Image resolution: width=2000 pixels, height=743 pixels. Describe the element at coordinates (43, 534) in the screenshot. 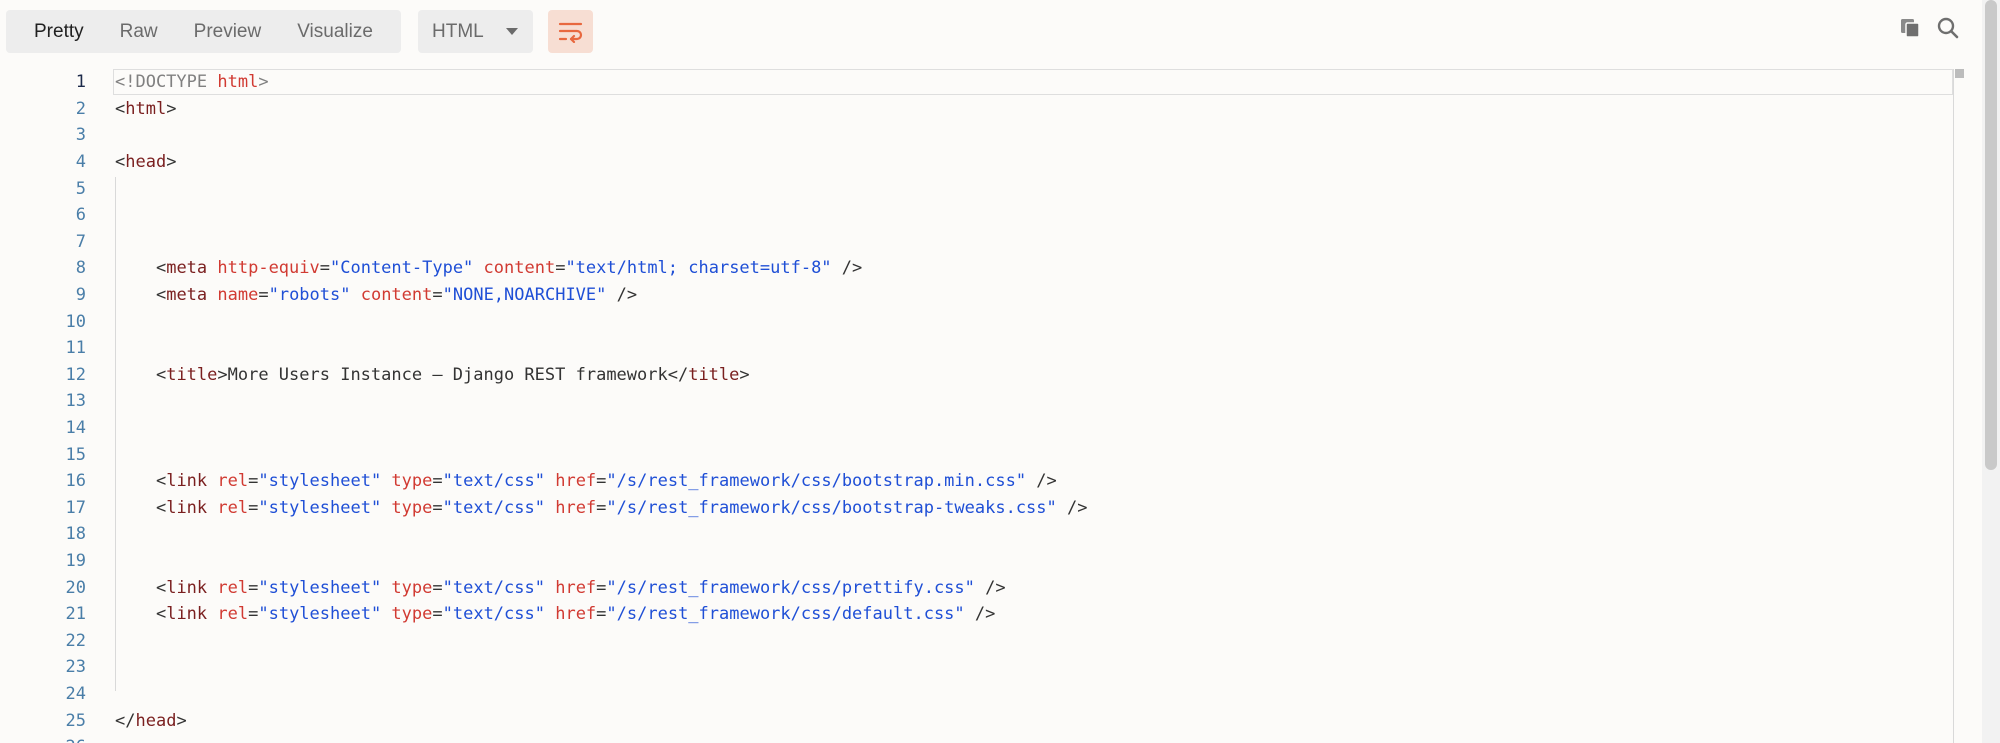

I see `code-line: 18` at that location.